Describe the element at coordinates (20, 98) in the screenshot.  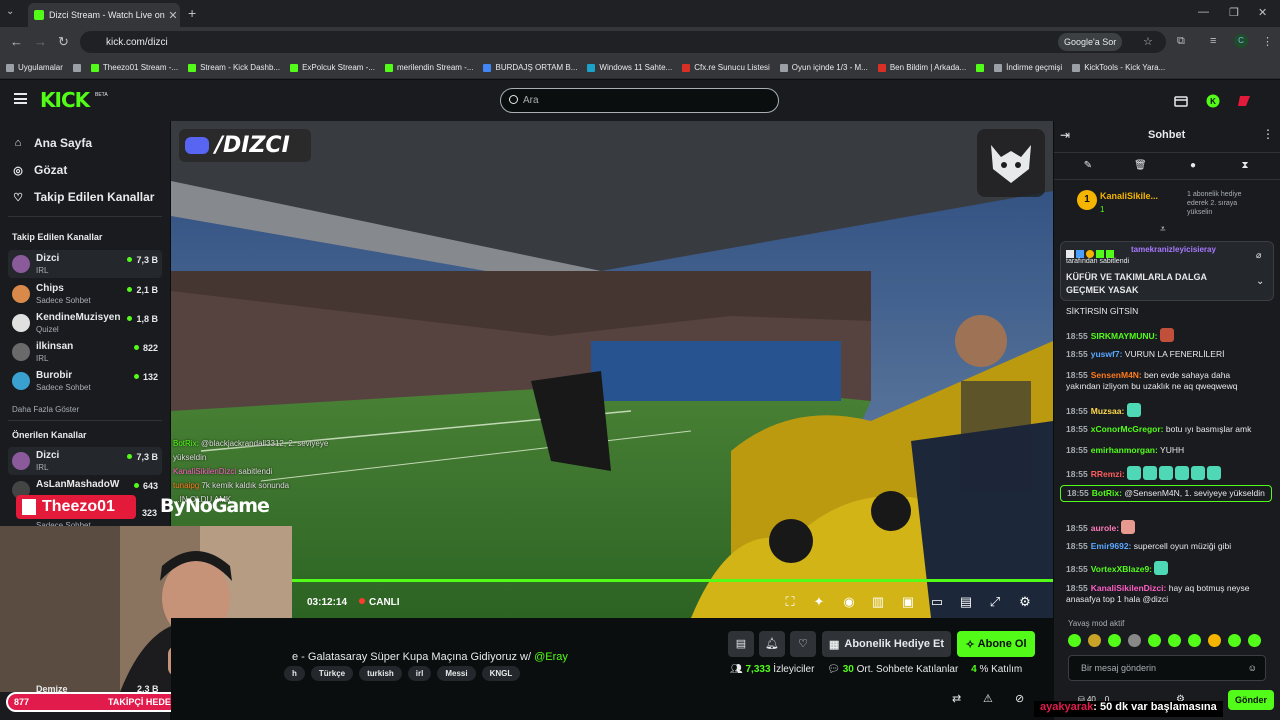
I see `menu-icon` at that location.